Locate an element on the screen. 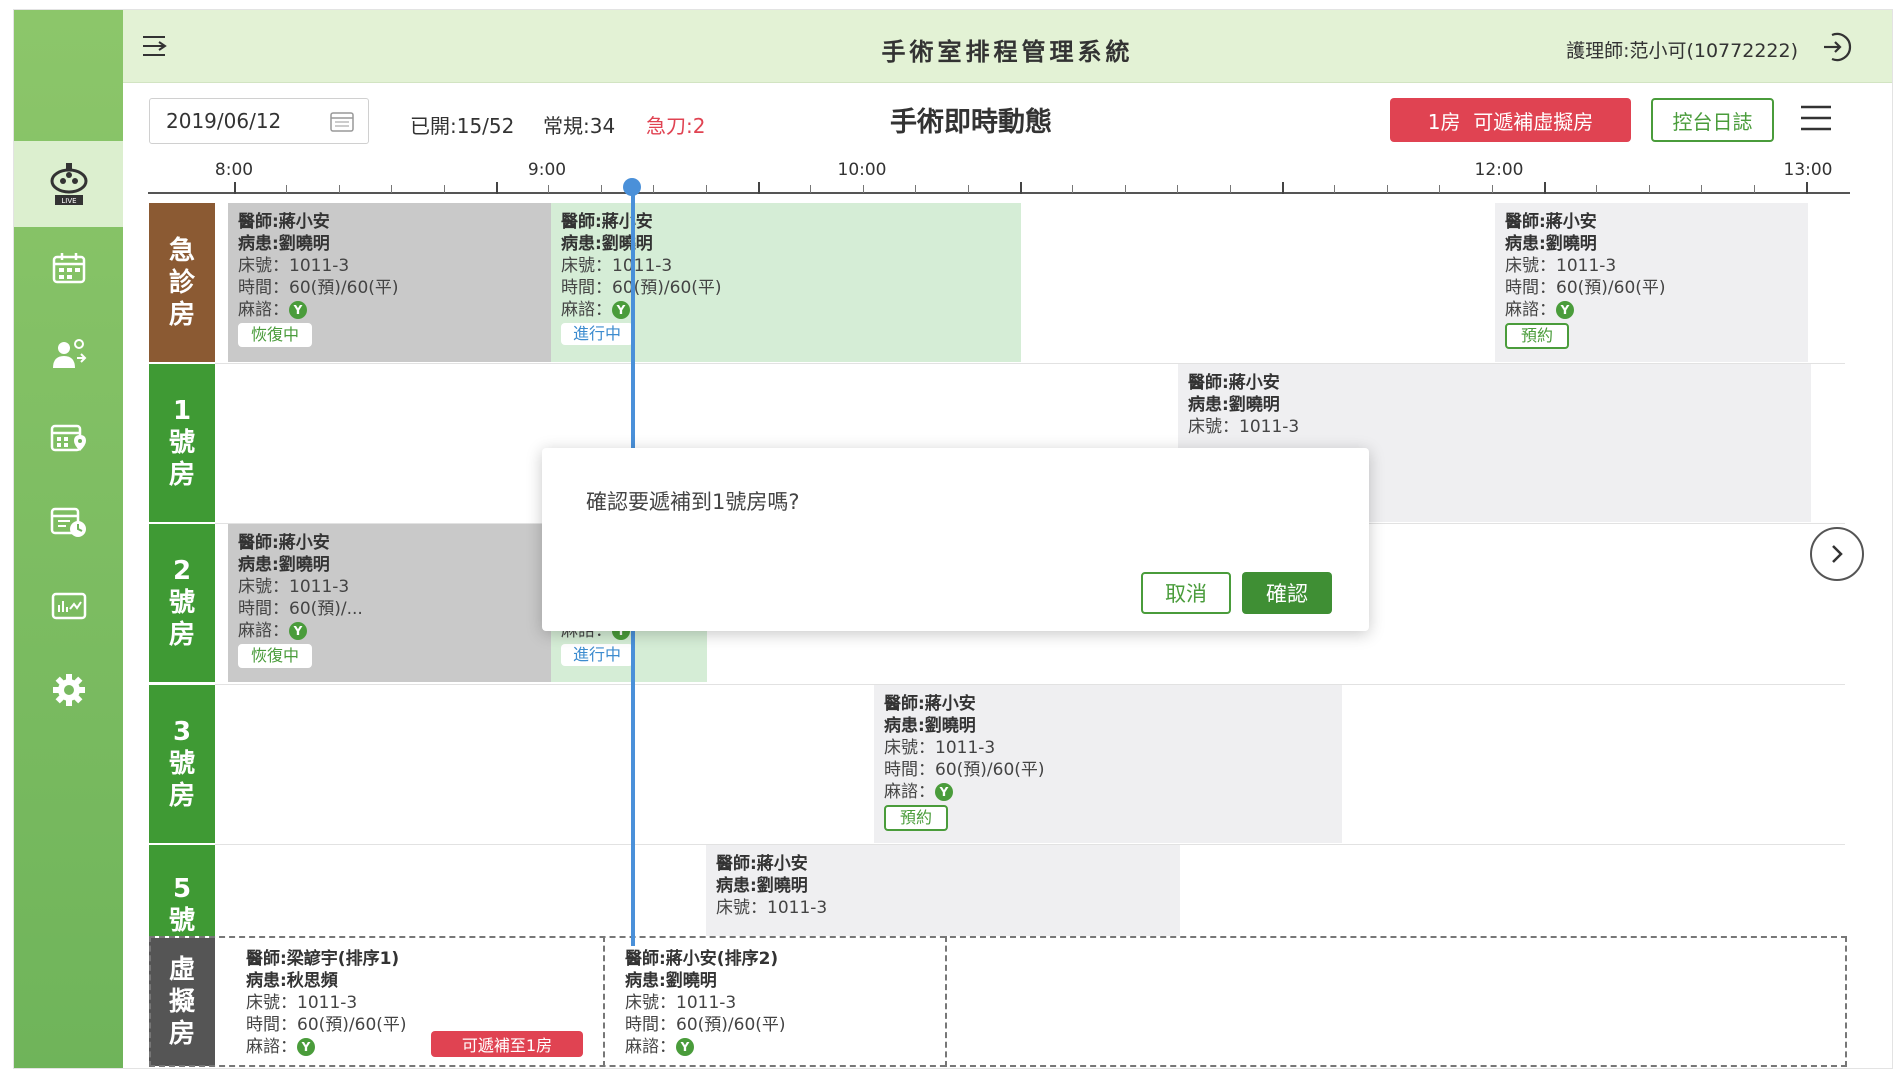  report-chart-icon is located at coordinates (68, 606).